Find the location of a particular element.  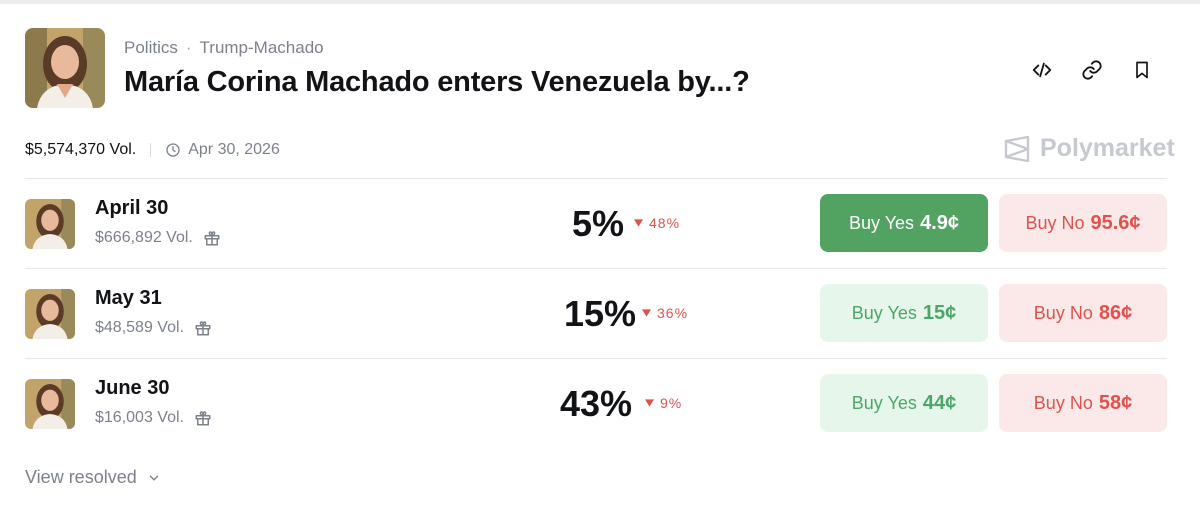

polymarket-logo: Polymarket is located at coordinates (1089, 148).